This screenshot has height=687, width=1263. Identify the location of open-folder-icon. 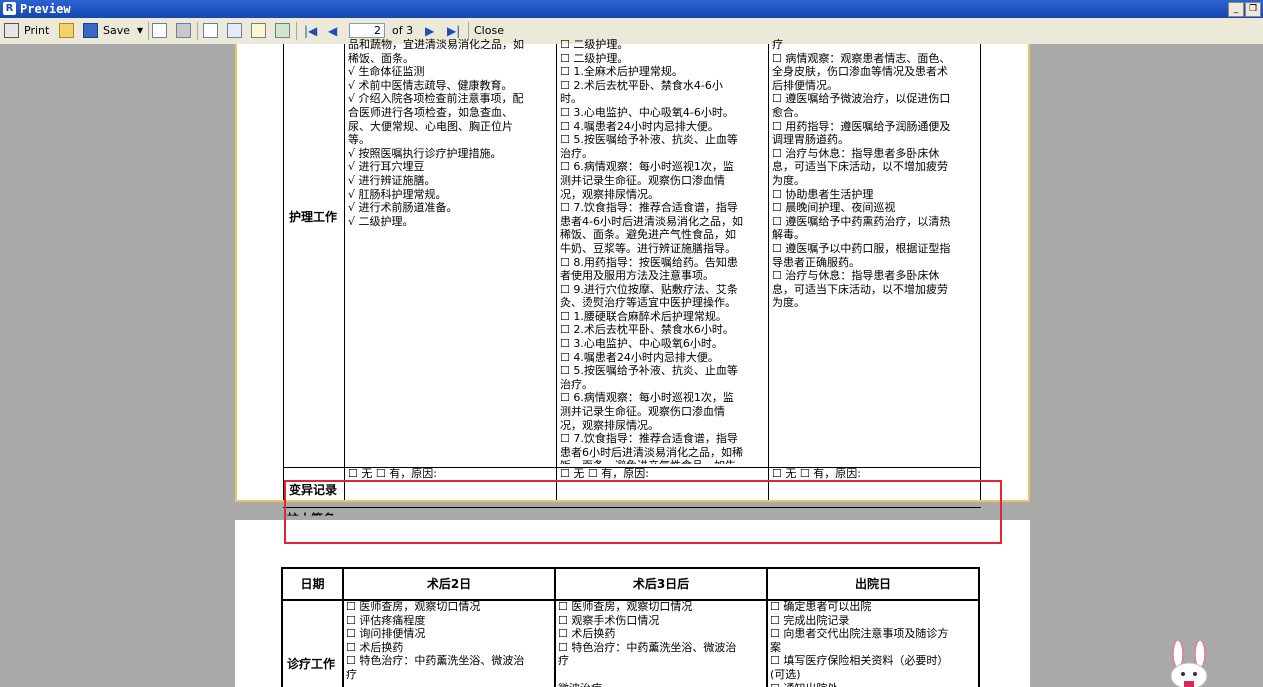
(66, 30).